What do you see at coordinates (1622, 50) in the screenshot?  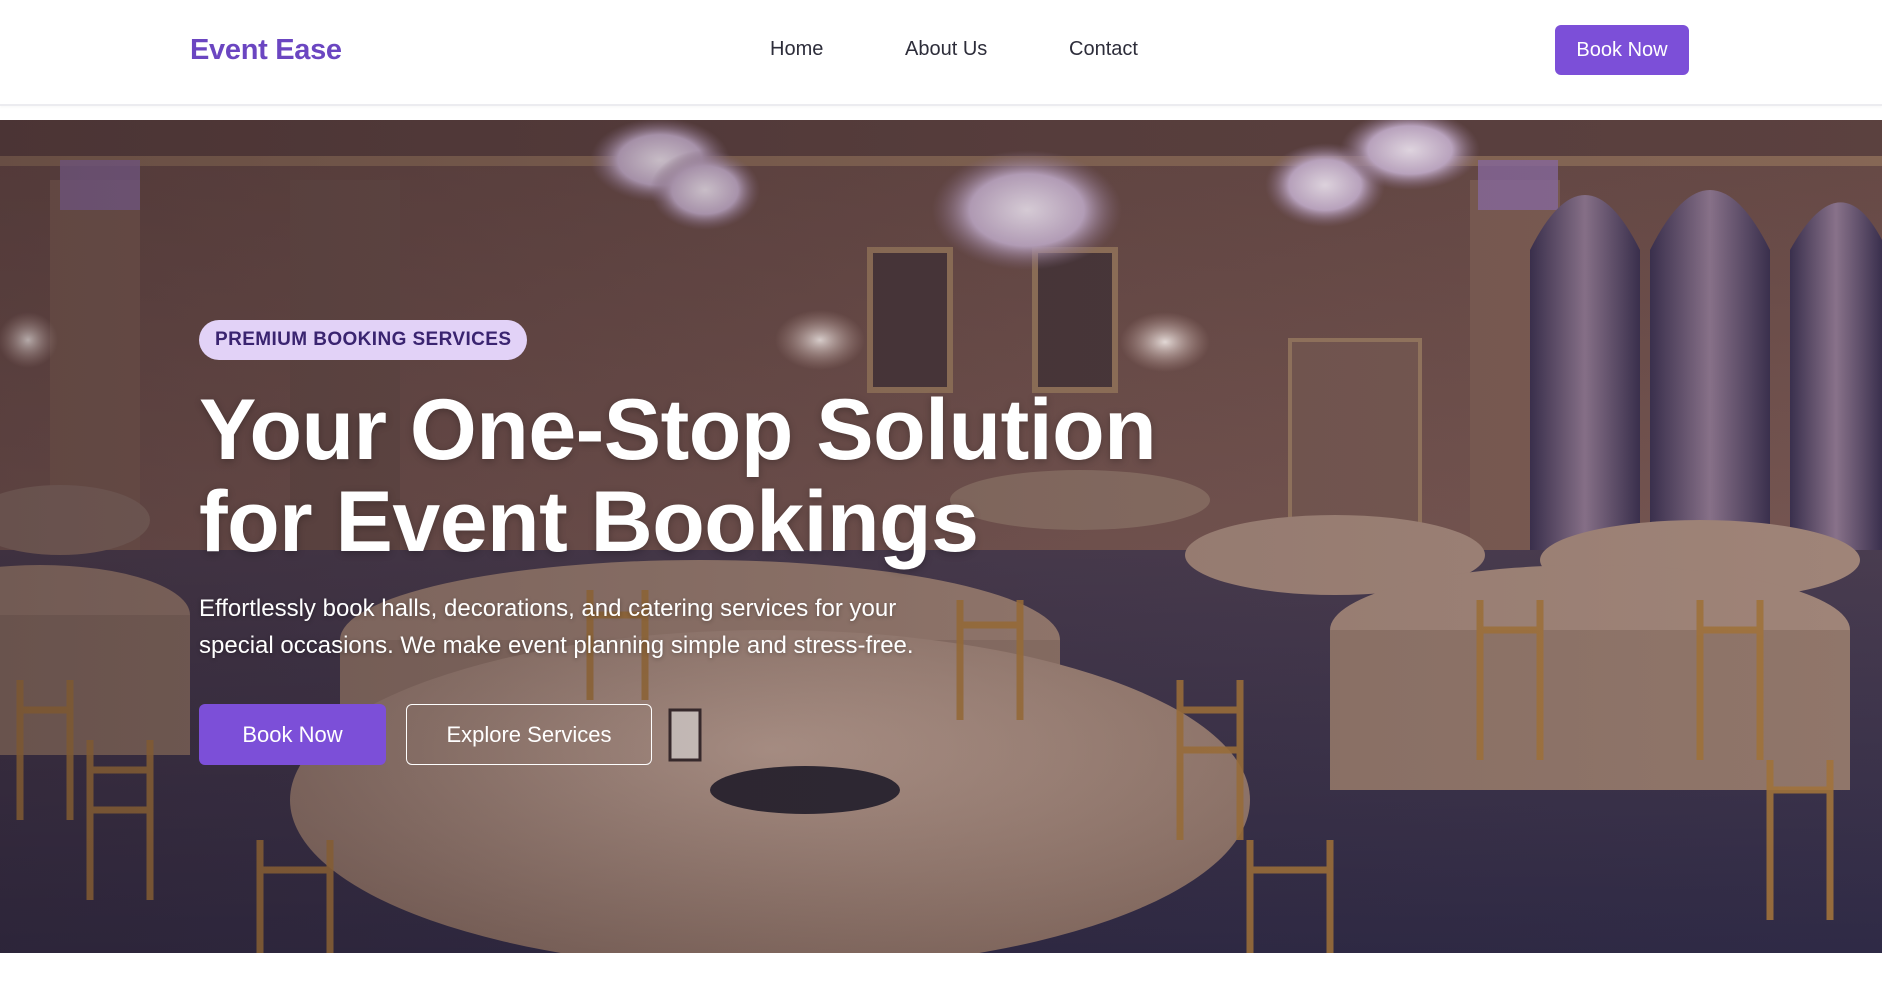 I see `book-now-nav-button: Book Now` at bounding box center [1622, 50].